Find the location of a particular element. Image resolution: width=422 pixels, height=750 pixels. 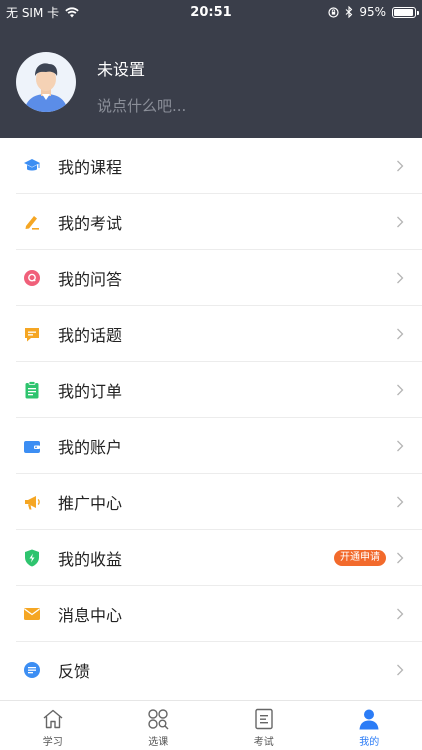

question-bubble-icon is located at coordinates (32, 278).